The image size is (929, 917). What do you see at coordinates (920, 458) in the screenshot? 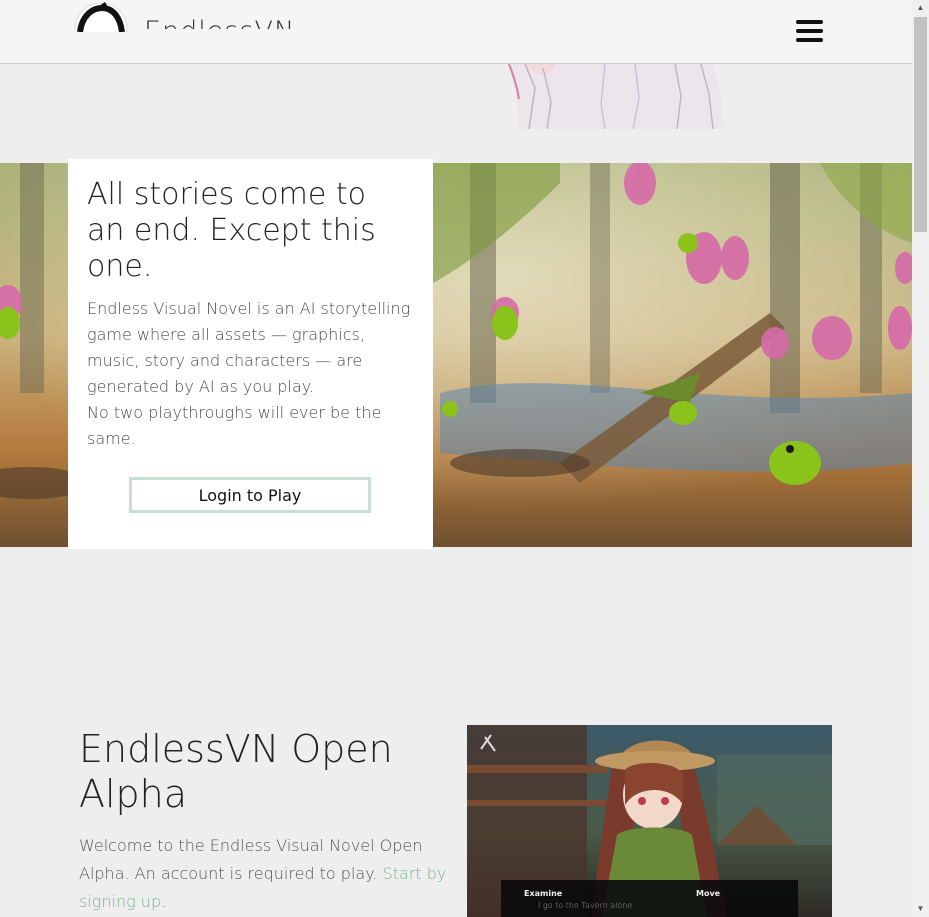
I see `page-scrollbar: ▲ ▼` at bounding box center [920, 458].